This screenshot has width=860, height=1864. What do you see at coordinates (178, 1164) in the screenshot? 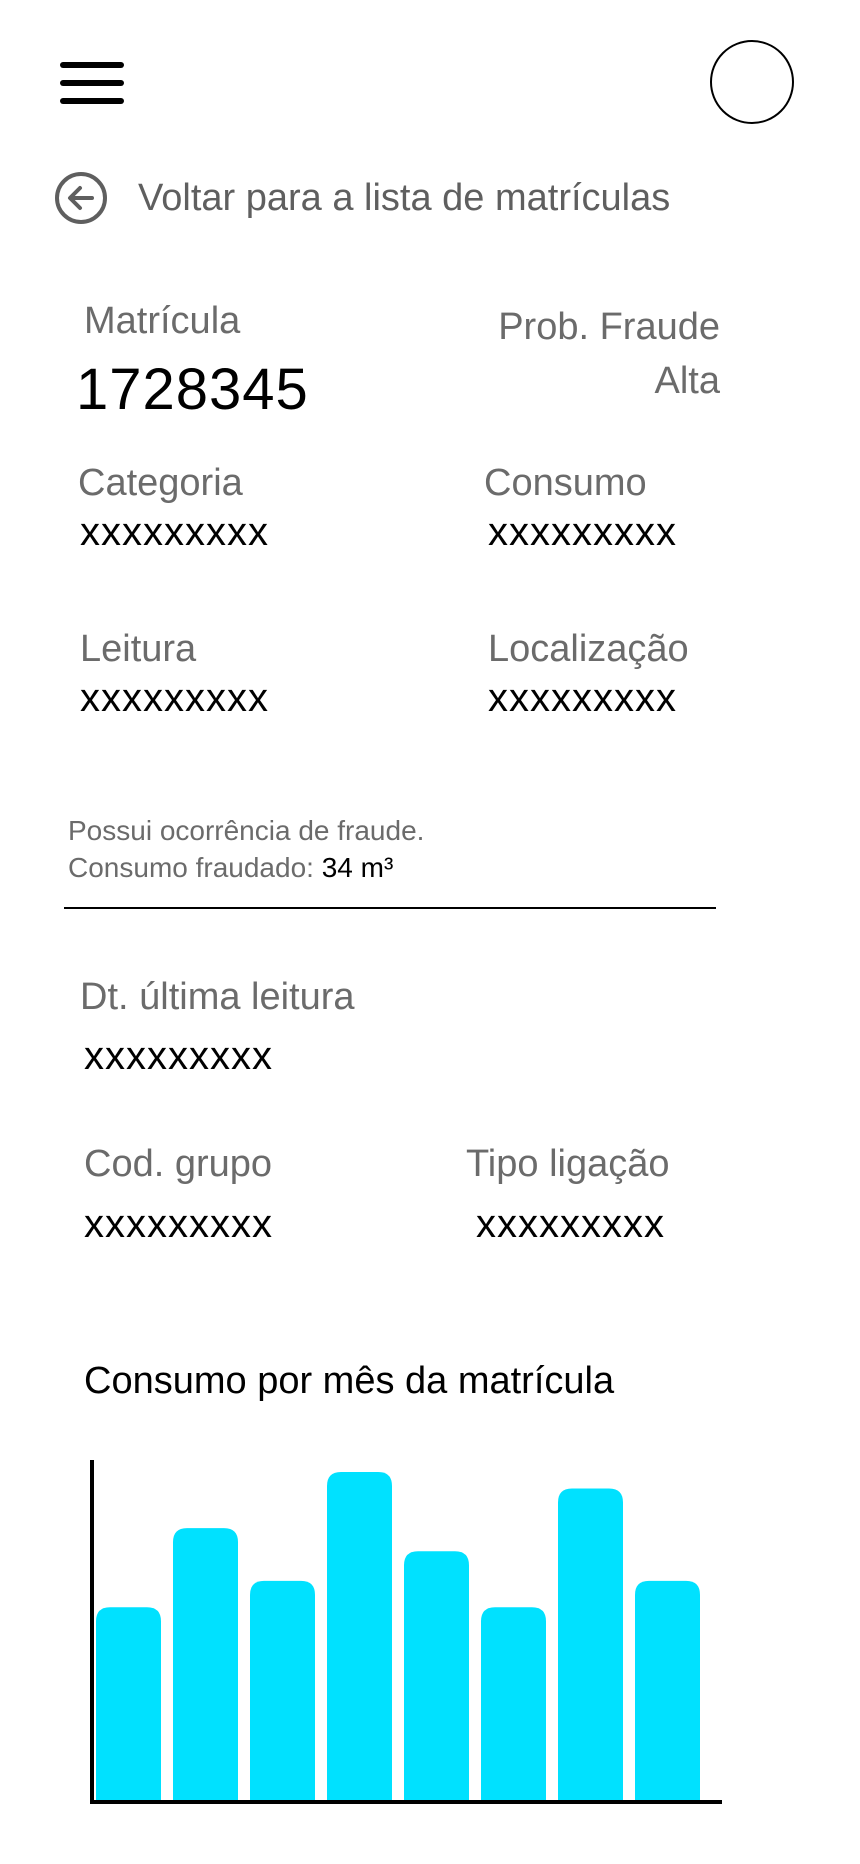
I see `cod-grupo-label: Cod. grupo` at bounding box center [178, 1164].